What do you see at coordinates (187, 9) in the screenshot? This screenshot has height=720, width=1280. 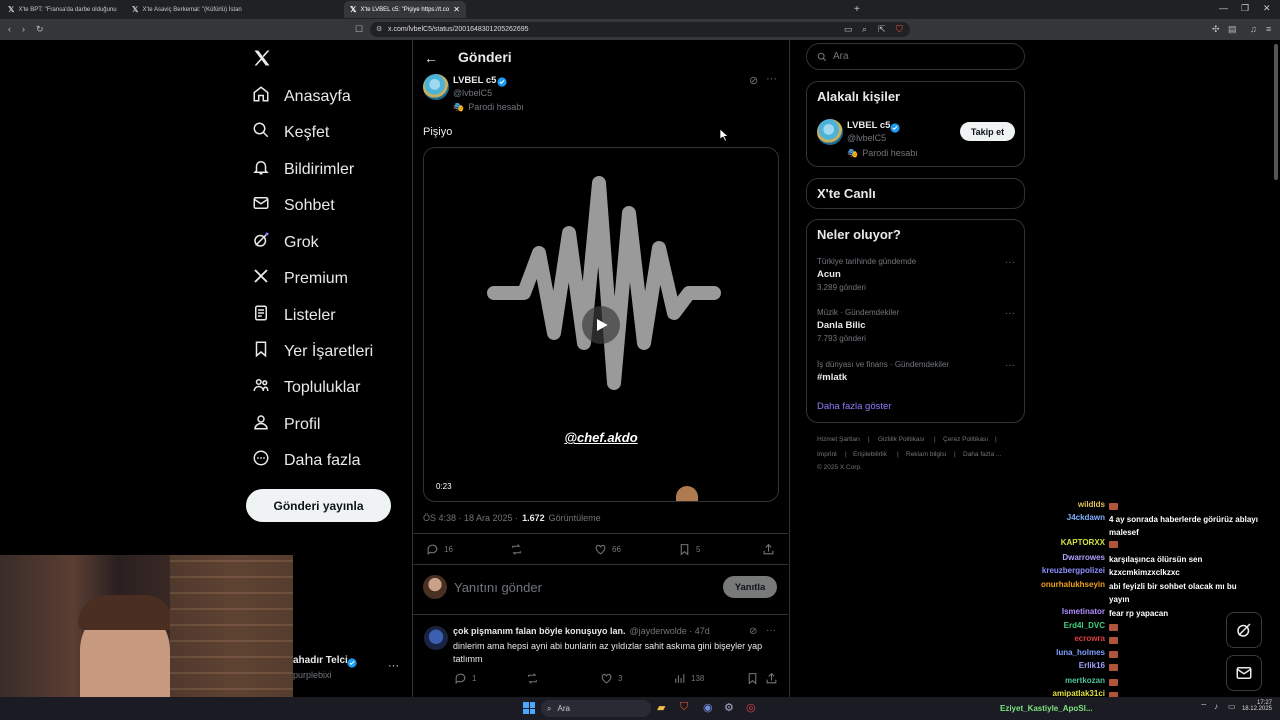 I see `browser-tab-2: 𝕏 X'te Asaviç Berkemal: "(Küfürlü) İstan` at bounding box center [187, 9].